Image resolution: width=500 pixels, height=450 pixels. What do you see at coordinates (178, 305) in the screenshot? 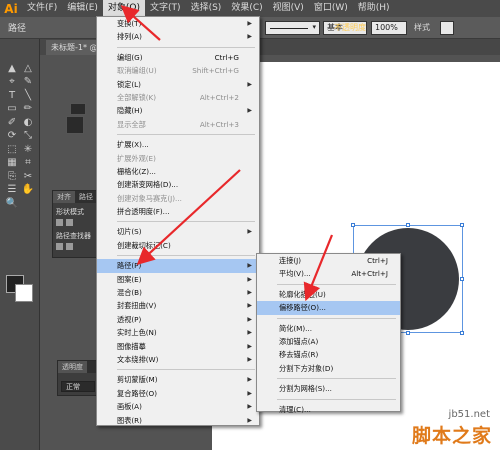
I see `object-menu-item: 封套扭曲(V) ▶` at bounding box center [178, 305].